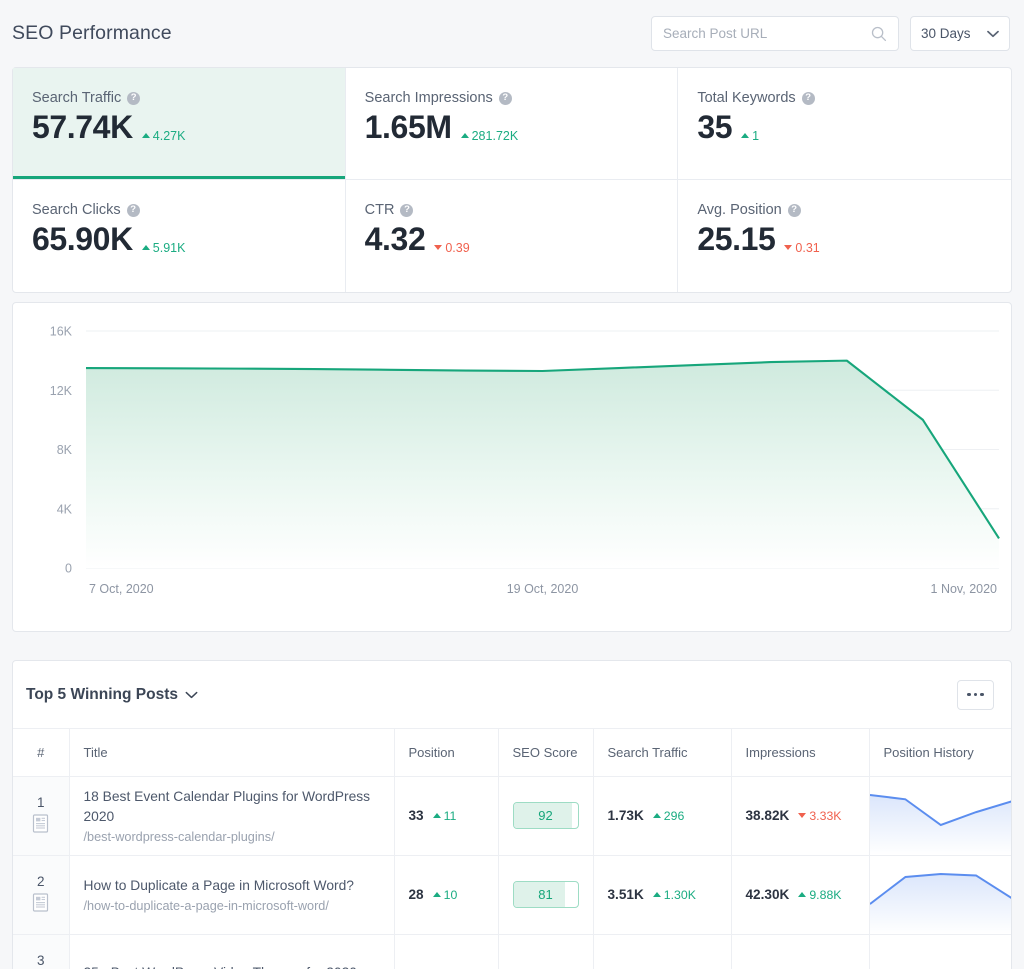 Image resolution: width=1024 pixels, height=969 pixels. What do you see at coordinates (232, 753) in the screenshot?
I see `column-header-title: Title` at bounding box center [232, 753].